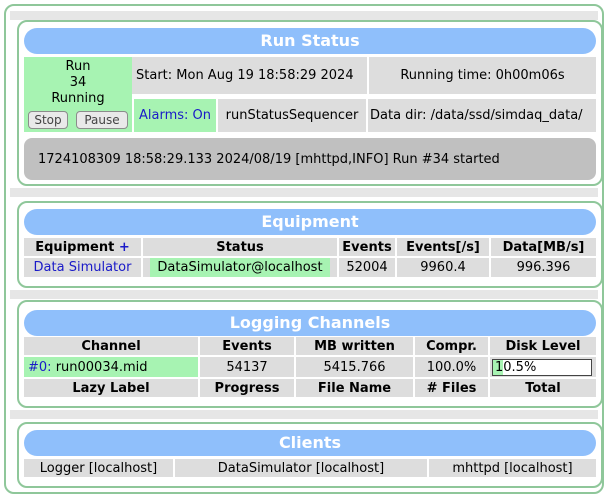 The image size is (610, 498). I want to click on log-events-header: Events, so click(247, 346).